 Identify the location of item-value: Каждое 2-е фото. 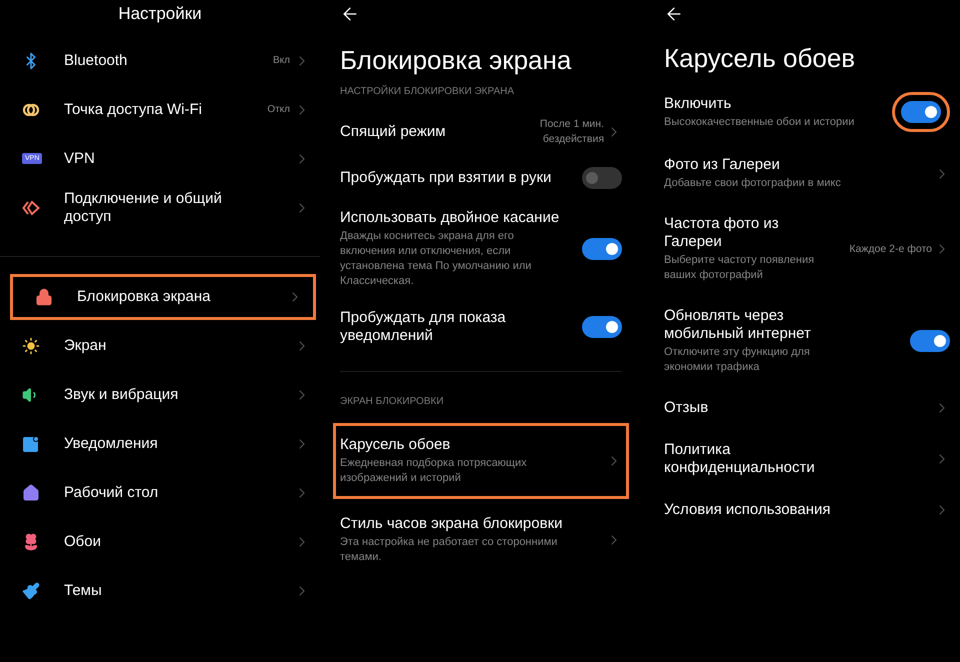
(890, 249).